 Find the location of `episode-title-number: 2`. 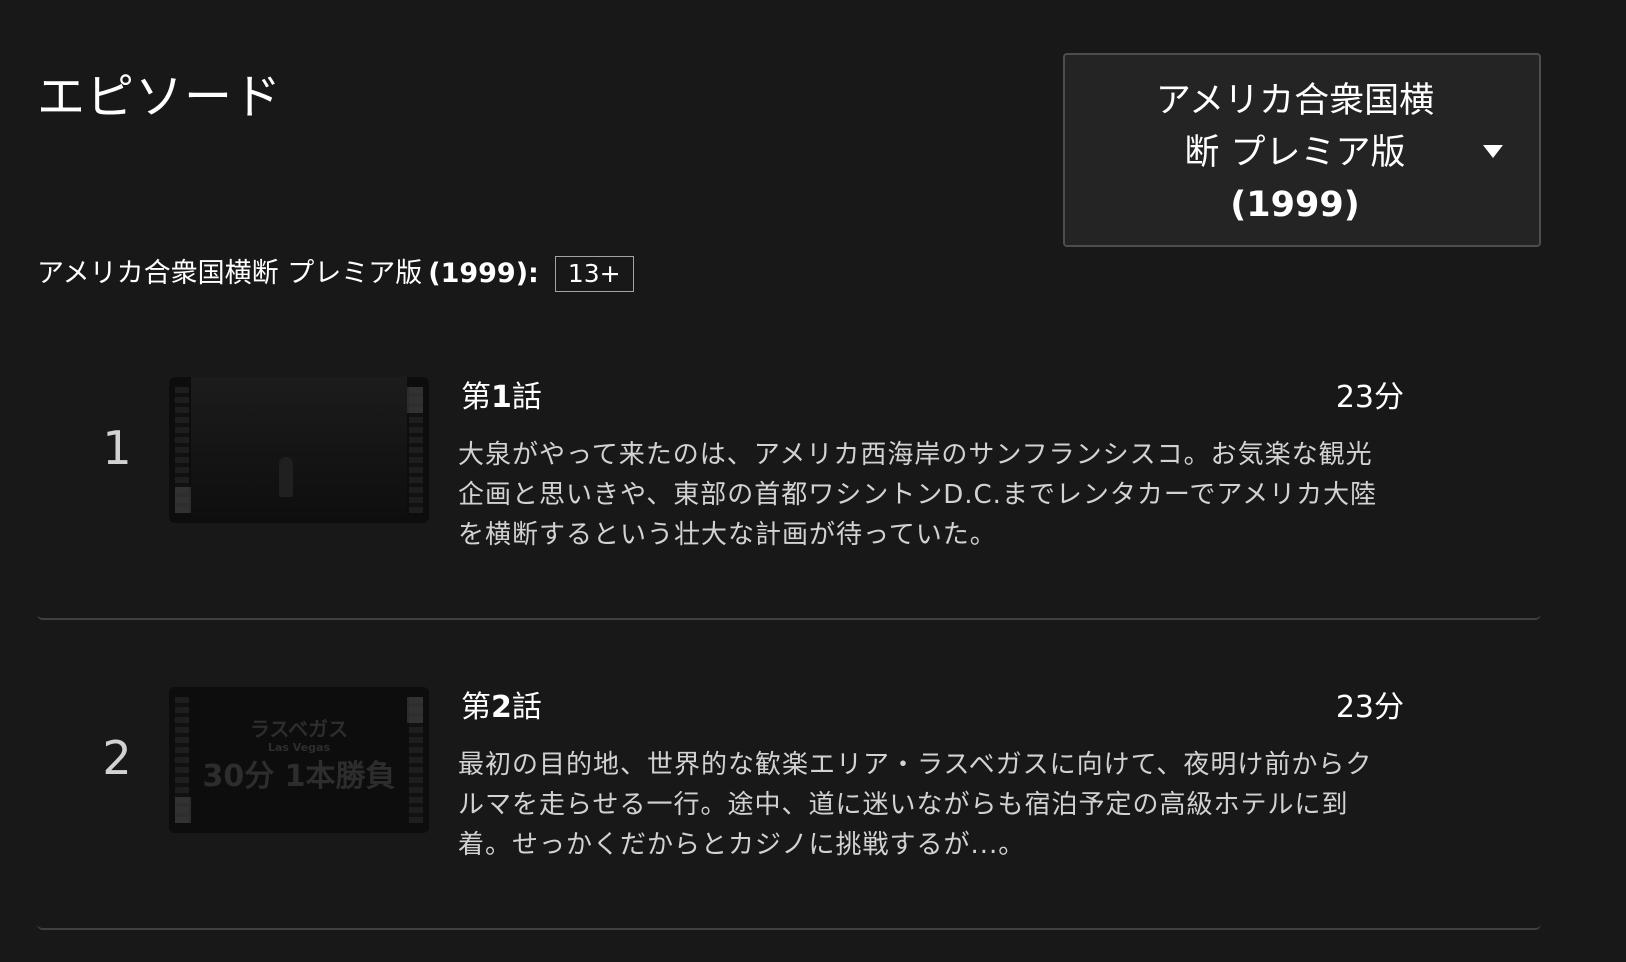

episode-title-number: 2 is located at coordinates (501, 707).